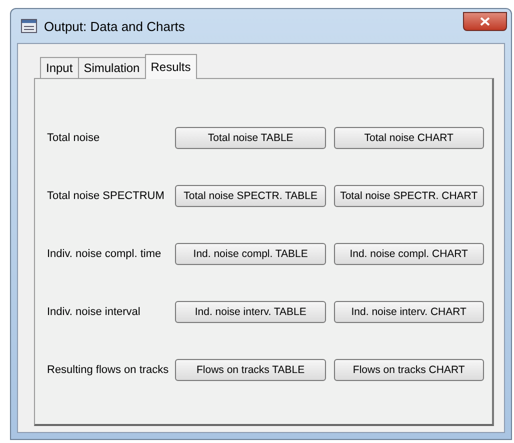 The width and height of the screenshot is (514, 443). I want to click on close-button, so click(485, 21).